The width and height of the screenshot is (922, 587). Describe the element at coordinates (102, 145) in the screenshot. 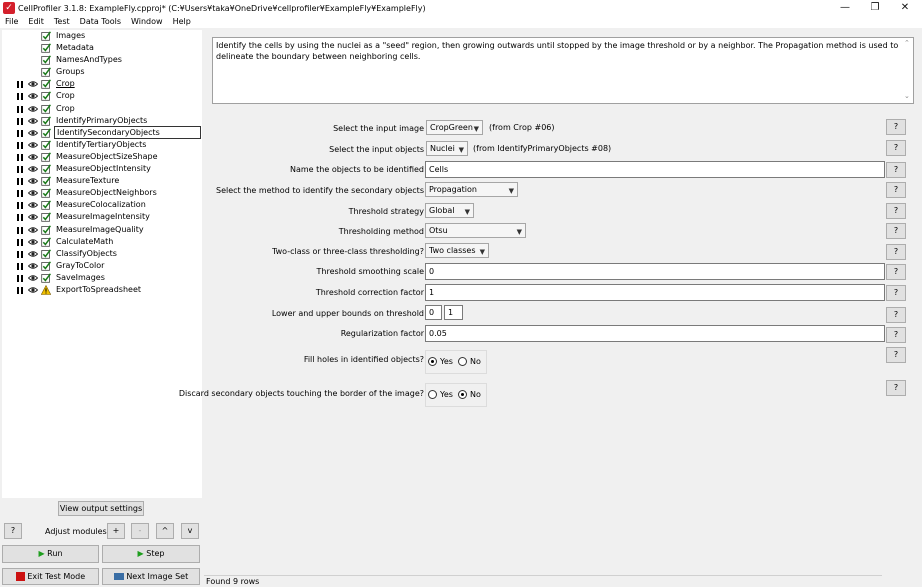

I see `module-row: IdentifyTertiaryObjects` at that location.